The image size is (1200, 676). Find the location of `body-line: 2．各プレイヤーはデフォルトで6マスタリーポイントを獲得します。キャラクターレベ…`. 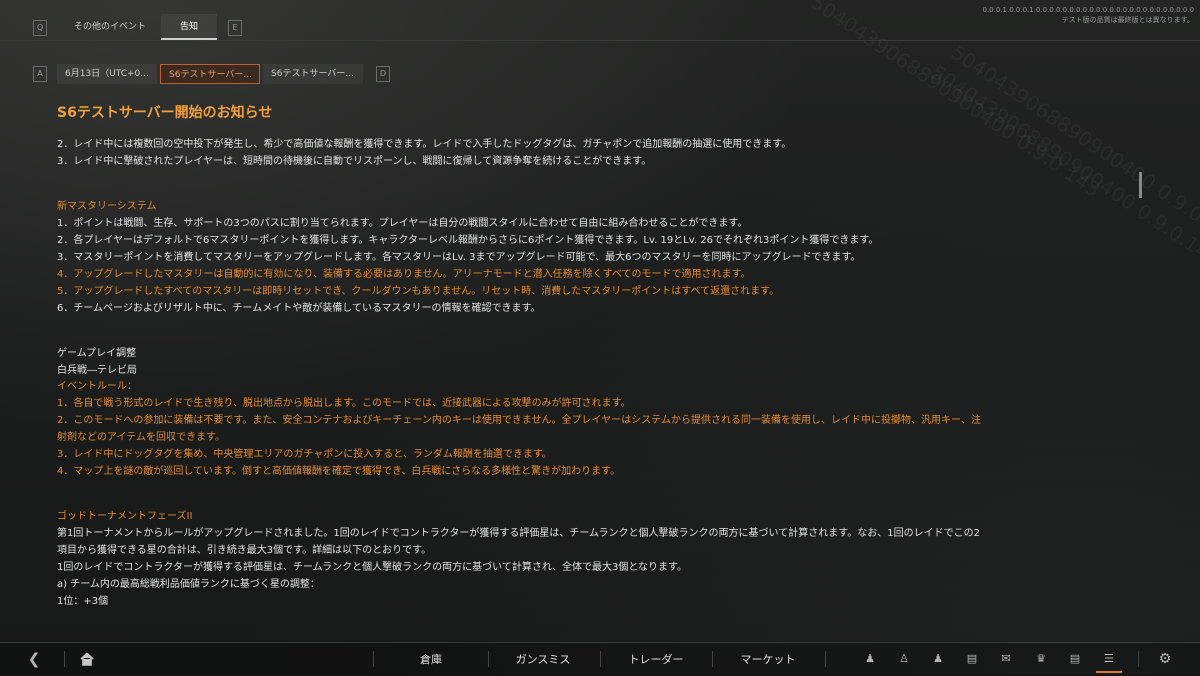

body-line: 2．各プレイヤーはデフォルトで6マスタリーポイントを獲得します。キャラクターレベ… is located at coordinates (468, 240).